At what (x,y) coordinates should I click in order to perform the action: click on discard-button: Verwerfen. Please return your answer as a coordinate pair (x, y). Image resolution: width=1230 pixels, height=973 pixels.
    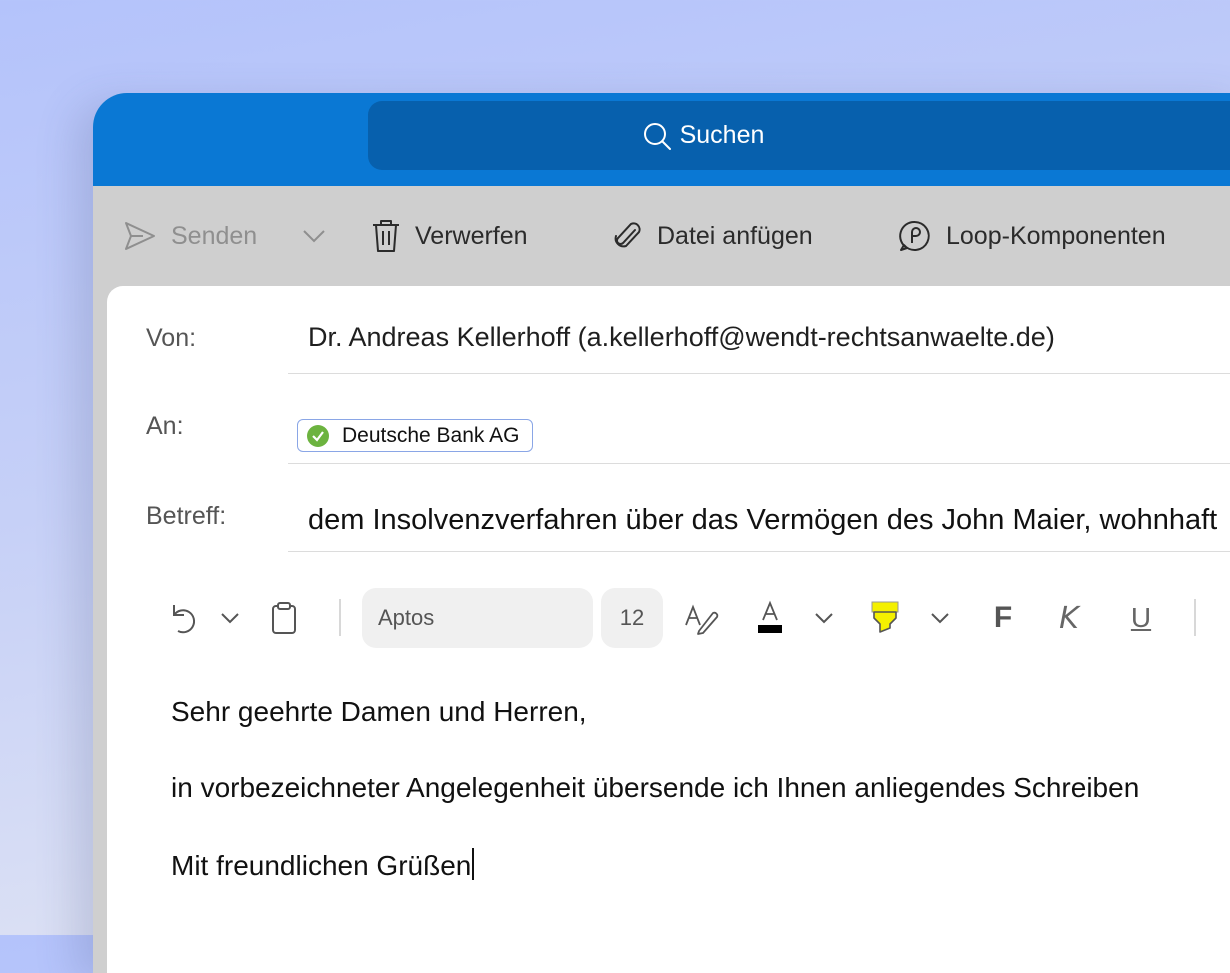
    Looking at the image, I should click on (449, 236).